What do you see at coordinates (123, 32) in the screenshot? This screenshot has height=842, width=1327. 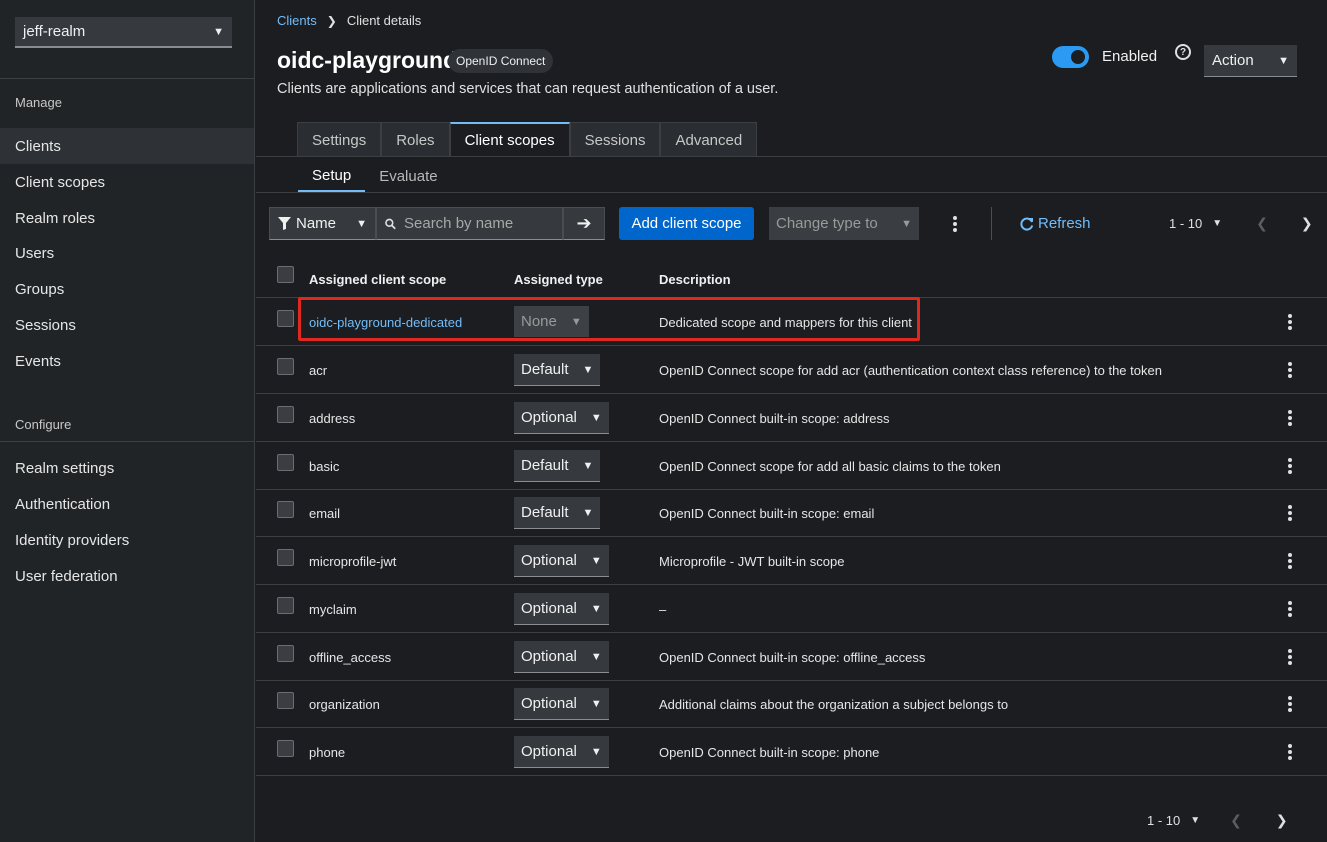 I see `realm-selector: jeff-realm ▼` at bounding box center [123, 32].